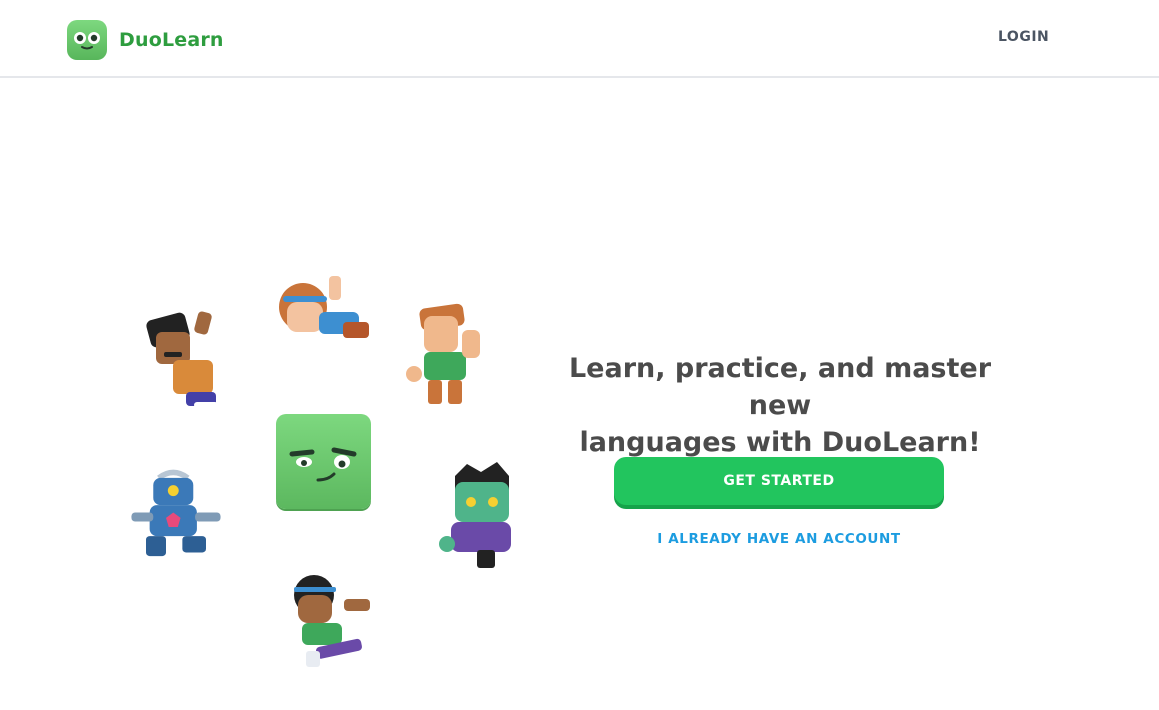 This screenshot has height=710, width=1159. What do you see at coordinates (324, 307) in the screenshot?
I see `girl-with-headband-character` at bounding box center [324, 307].